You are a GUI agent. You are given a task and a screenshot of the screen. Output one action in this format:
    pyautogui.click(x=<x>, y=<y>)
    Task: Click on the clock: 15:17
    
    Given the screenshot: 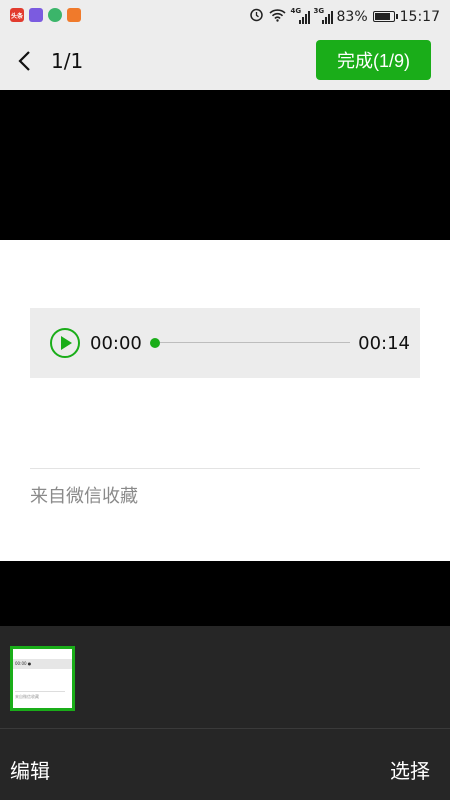 What is the action you would take?
    pyautogui.click(x=419, y=16)
    